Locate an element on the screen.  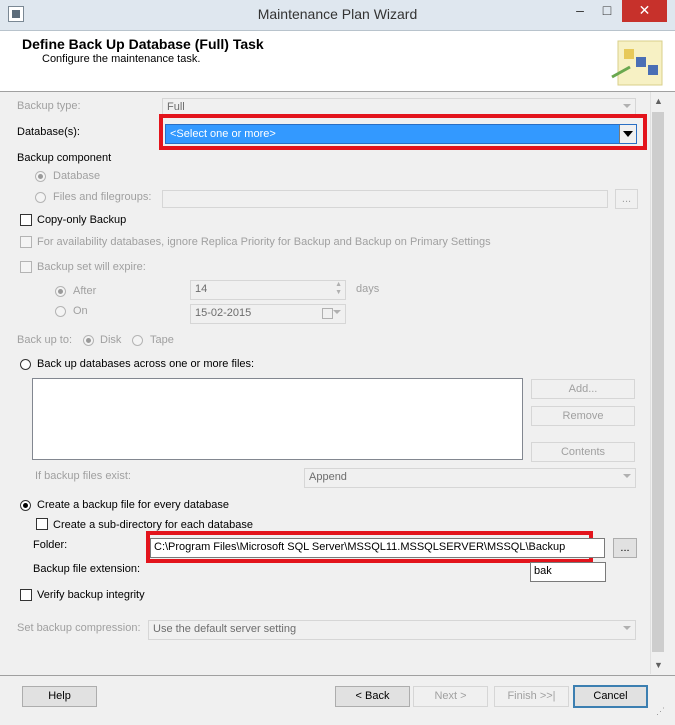
availability-checkbox is located at coordinates (26, 242).